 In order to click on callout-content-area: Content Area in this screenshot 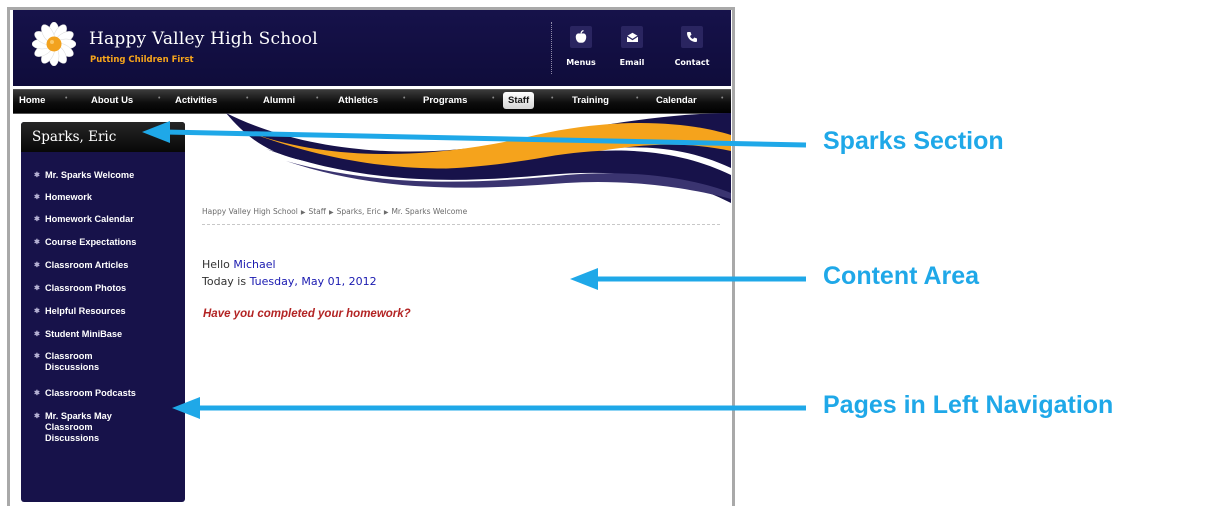, I will do `click(901, 276)`.